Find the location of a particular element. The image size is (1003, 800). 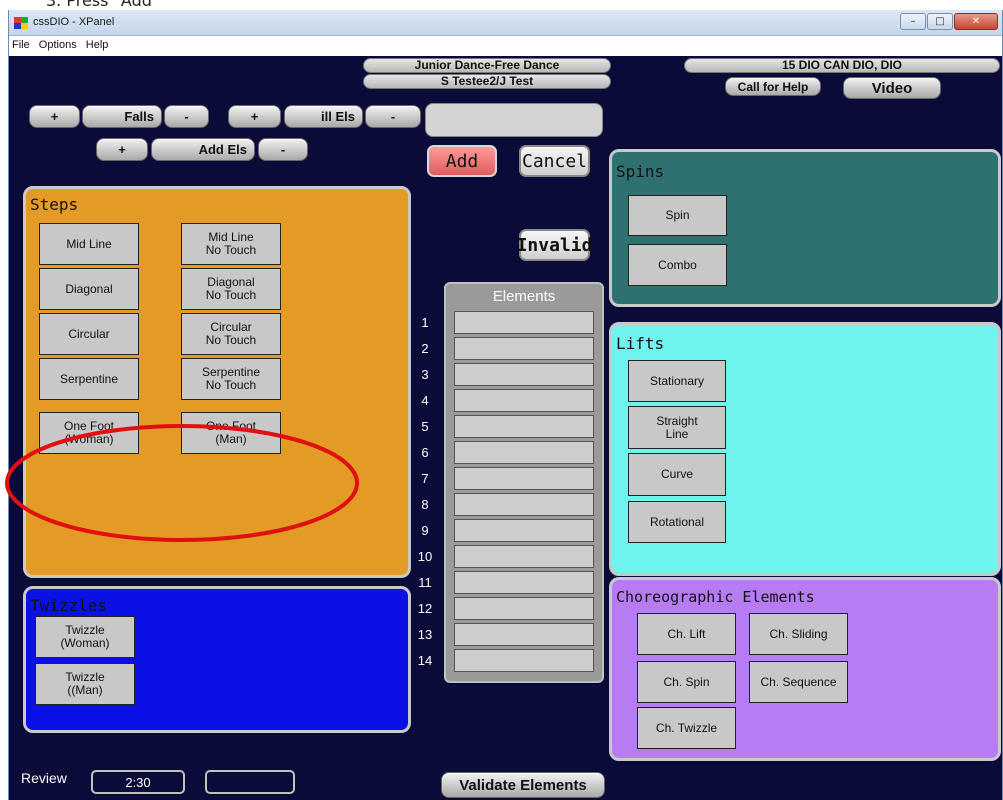

twizzles-panel: Twizzles Twizzle (Woman) Twizzle ((Man) is located at coordinates (217, 659).